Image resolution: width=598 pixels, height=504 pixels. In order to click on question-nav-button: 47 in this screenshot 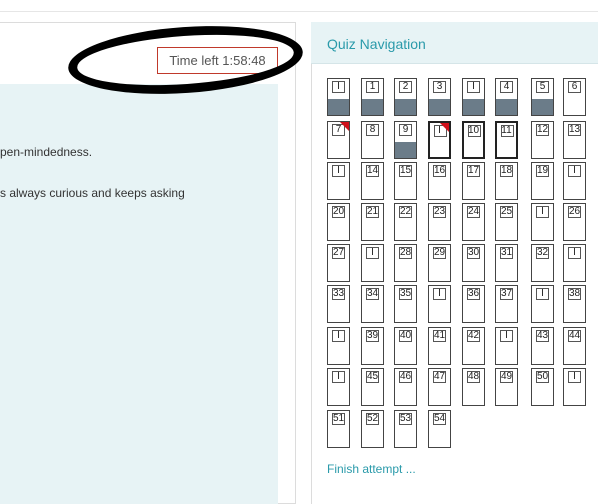, I will do `click(439, 387)`.